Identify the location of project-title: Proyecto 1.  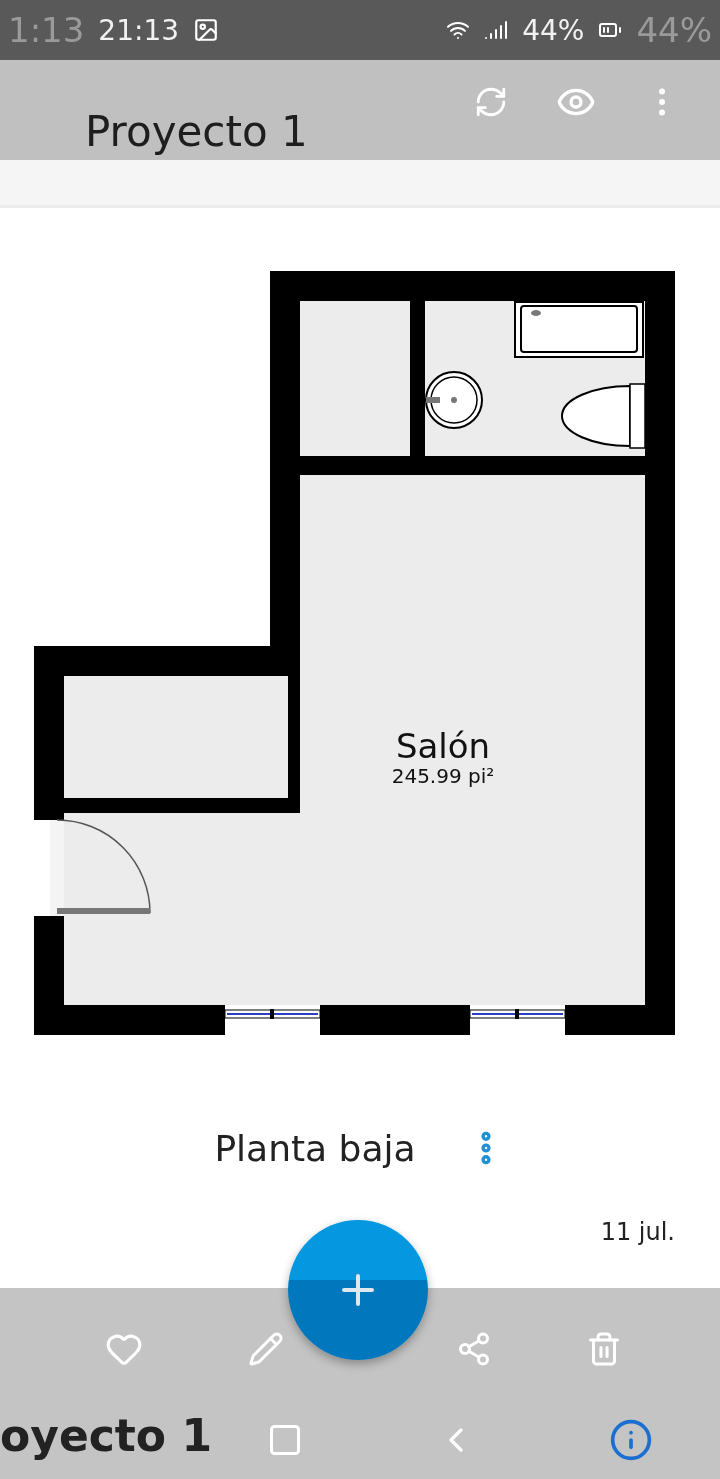
(196, 131).